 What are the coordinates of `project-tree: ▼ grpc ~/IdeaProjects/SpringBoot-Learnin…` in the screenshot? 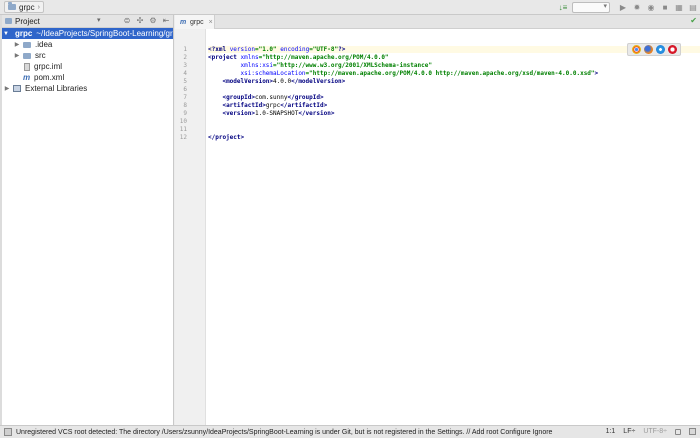 It's located at (87, 61).